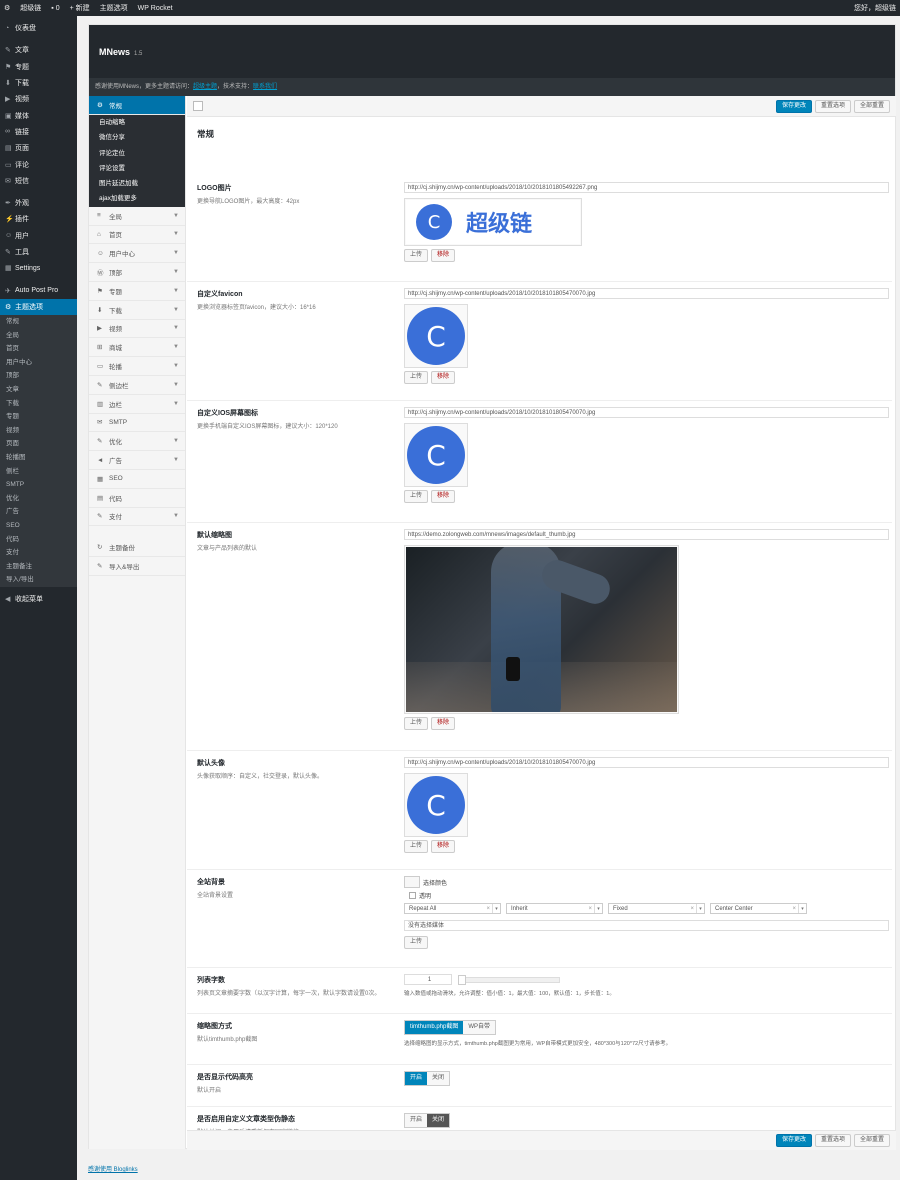 This screenshot has width=900, height=1180. Describe the element at coordinates (38, 485) in the screenshot. I see `submenu-item: SMTP` at that location.